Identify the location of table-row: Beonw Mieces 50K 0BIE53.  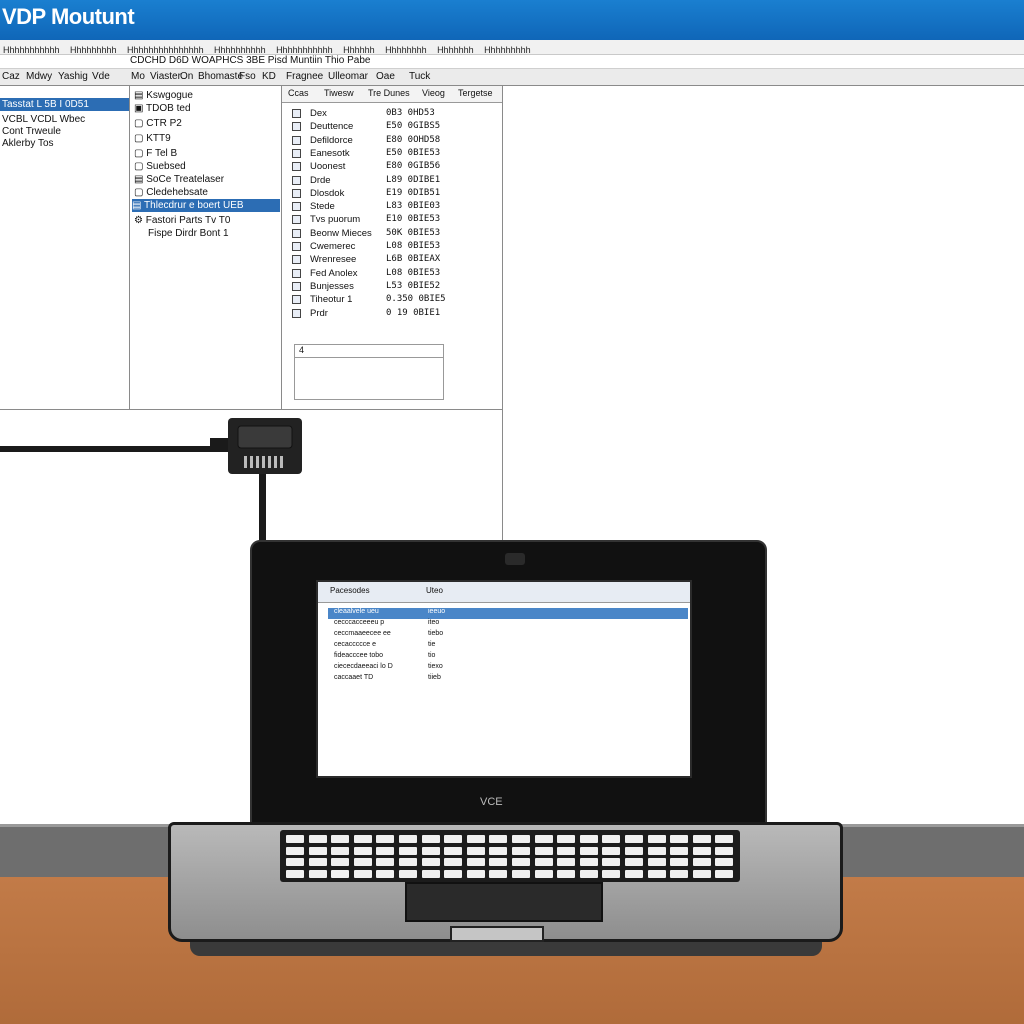
(392, 234).